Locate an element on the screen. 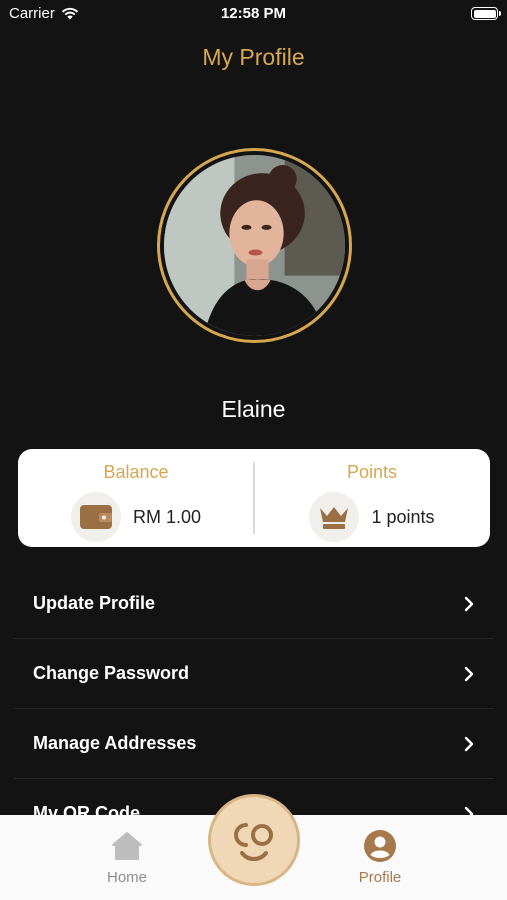 The image size is (507, 900). stats-card: Balance RM 1.00 Points 1 points is located at coordinates (254, 498).